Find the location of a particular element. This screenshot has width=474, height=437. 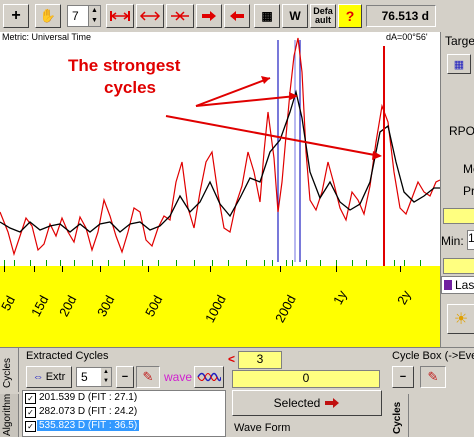

grid-icon: ▦ is located at coordinates (267, 16).